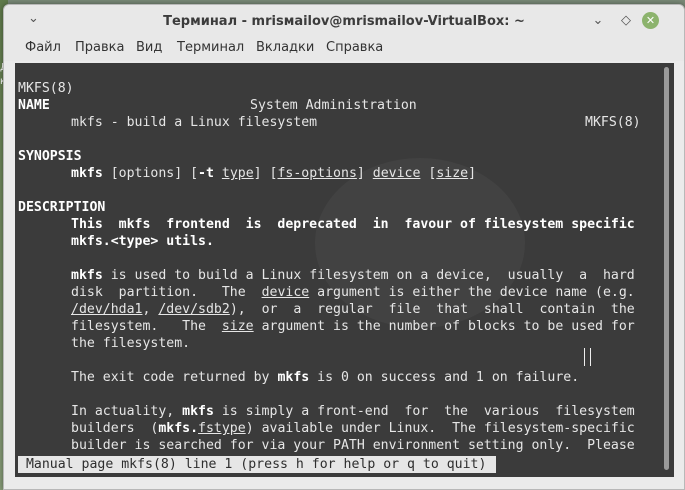 Image resolution: width=685 pixels, height=490 pixels. What do you see at coordinates (218, 173) in the screenshot?
I see `text` at bounding box center [218, 173].